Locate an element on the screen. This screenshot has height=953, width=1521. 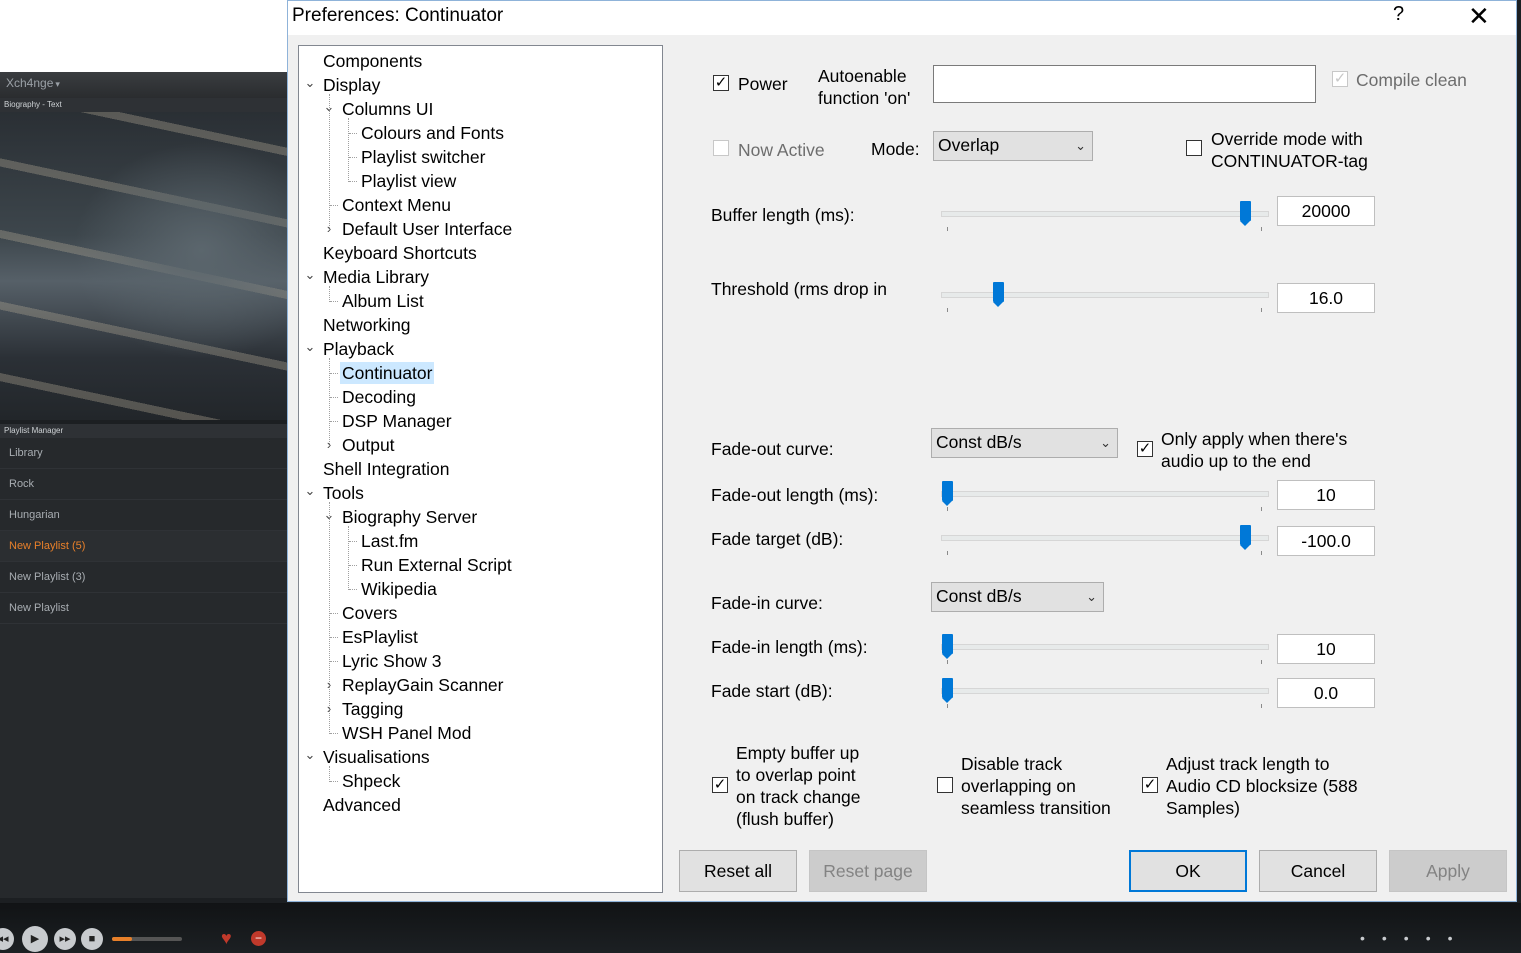
slider-track is located at coordinates (1105, 295).